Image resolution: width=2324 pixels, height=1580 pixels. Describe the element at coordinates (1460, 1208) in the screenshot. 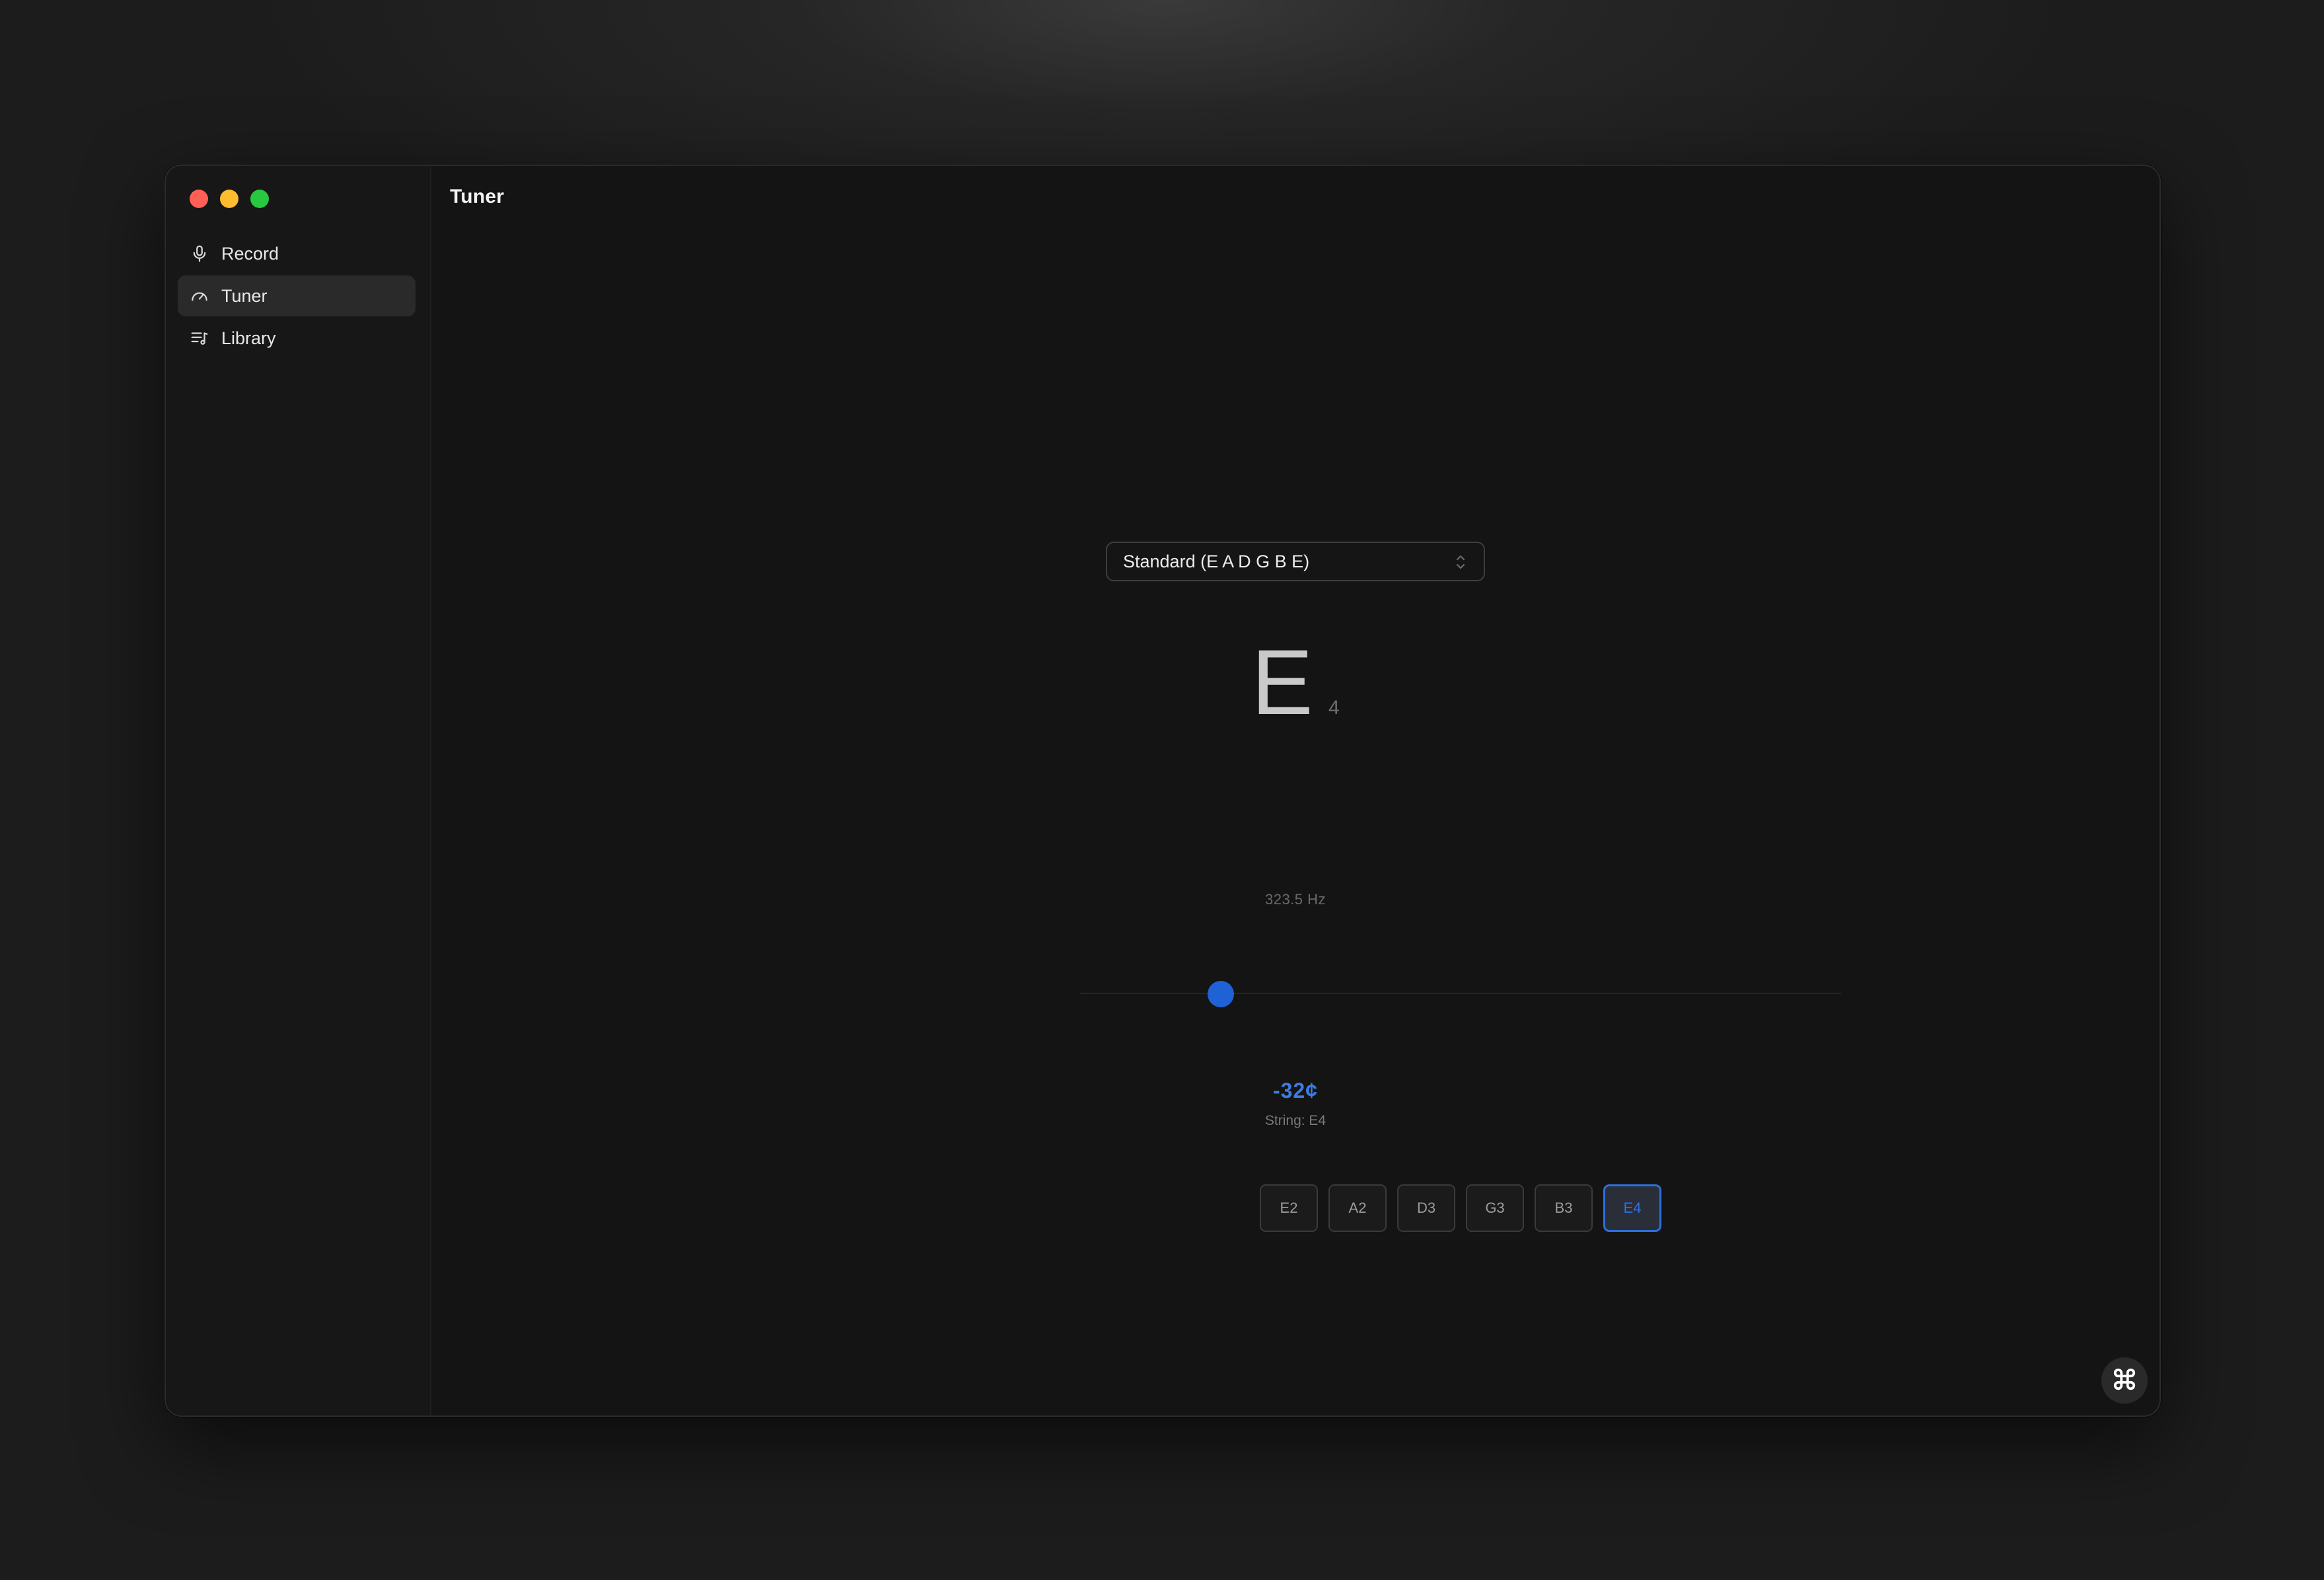

I see `string-selector: E2 A2 D3 G3 B3 E4` at that location.